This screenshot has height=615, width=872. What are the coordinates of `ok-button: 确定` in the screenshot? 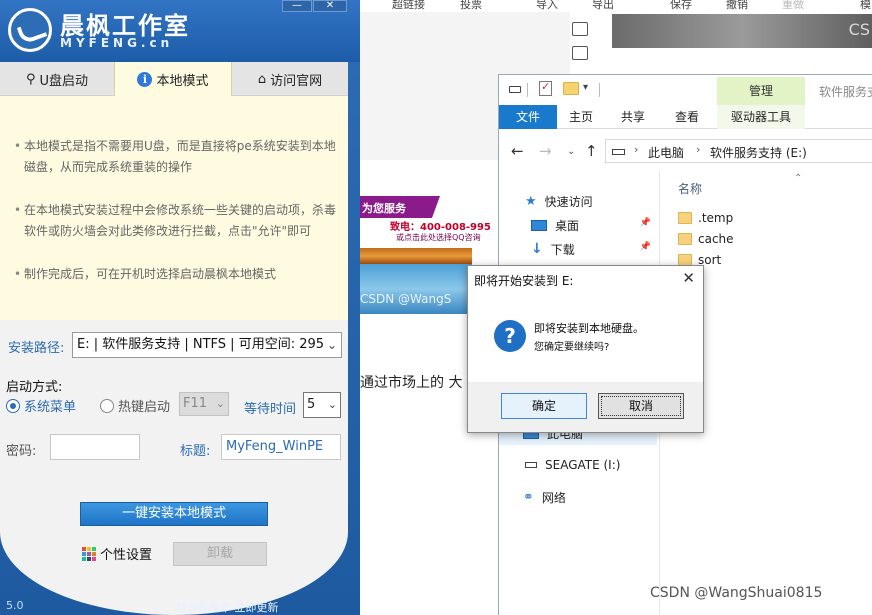 It's located at (544, 406).